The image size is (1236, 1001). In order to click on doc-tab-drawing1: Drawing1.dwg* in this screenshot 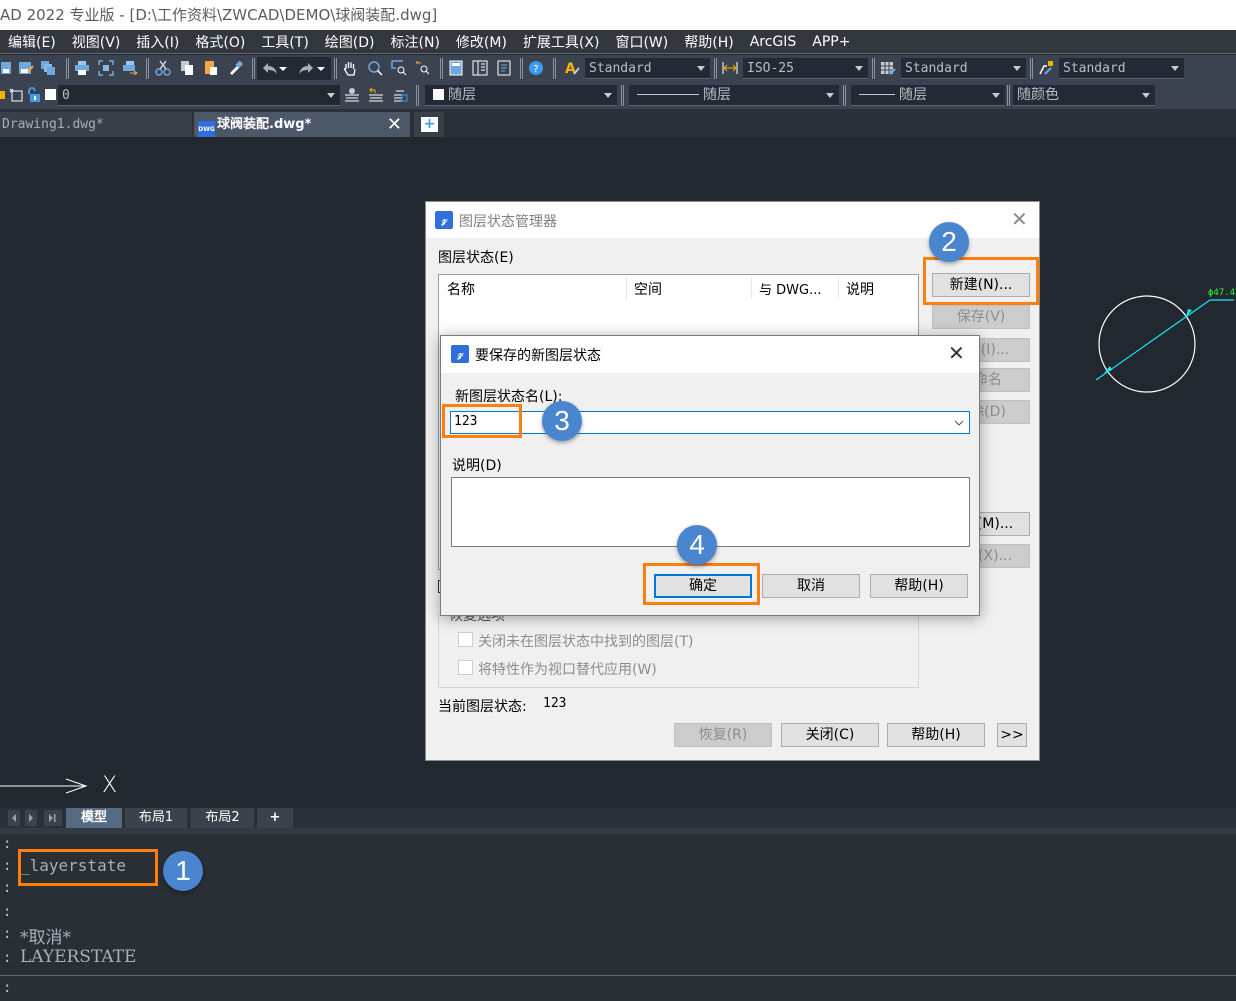, I will do `click(96, 124)`.